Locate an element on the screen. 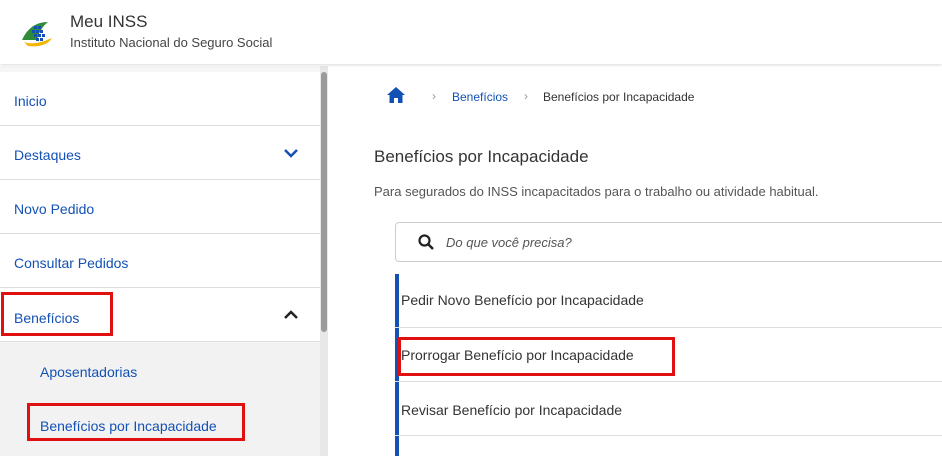 The image size is (942, 456). highlight-beneficios is located at coordinates (57, 314).